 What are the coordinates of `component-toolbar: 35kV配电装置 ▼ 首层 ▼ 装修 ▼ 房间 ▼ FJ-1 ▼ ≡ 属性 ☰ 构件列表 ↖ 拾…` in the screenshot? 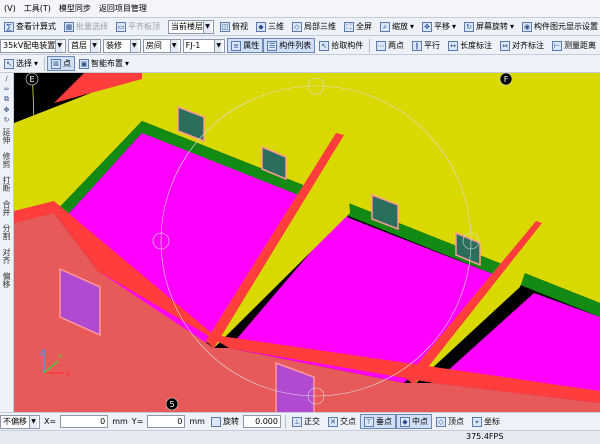 It's located at (300, 46).